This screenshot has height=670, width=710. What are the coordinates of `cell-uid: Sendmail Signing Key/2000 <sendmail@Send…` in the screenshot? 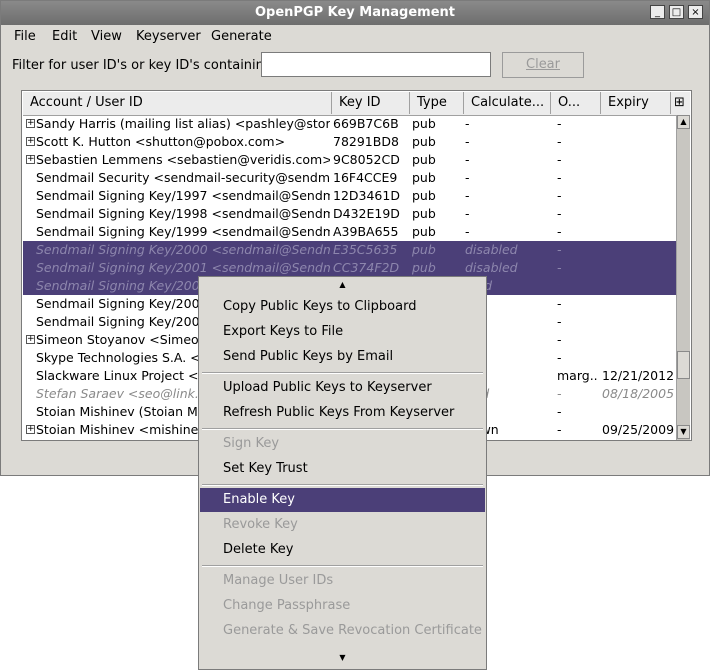 It's located at (183, 249).